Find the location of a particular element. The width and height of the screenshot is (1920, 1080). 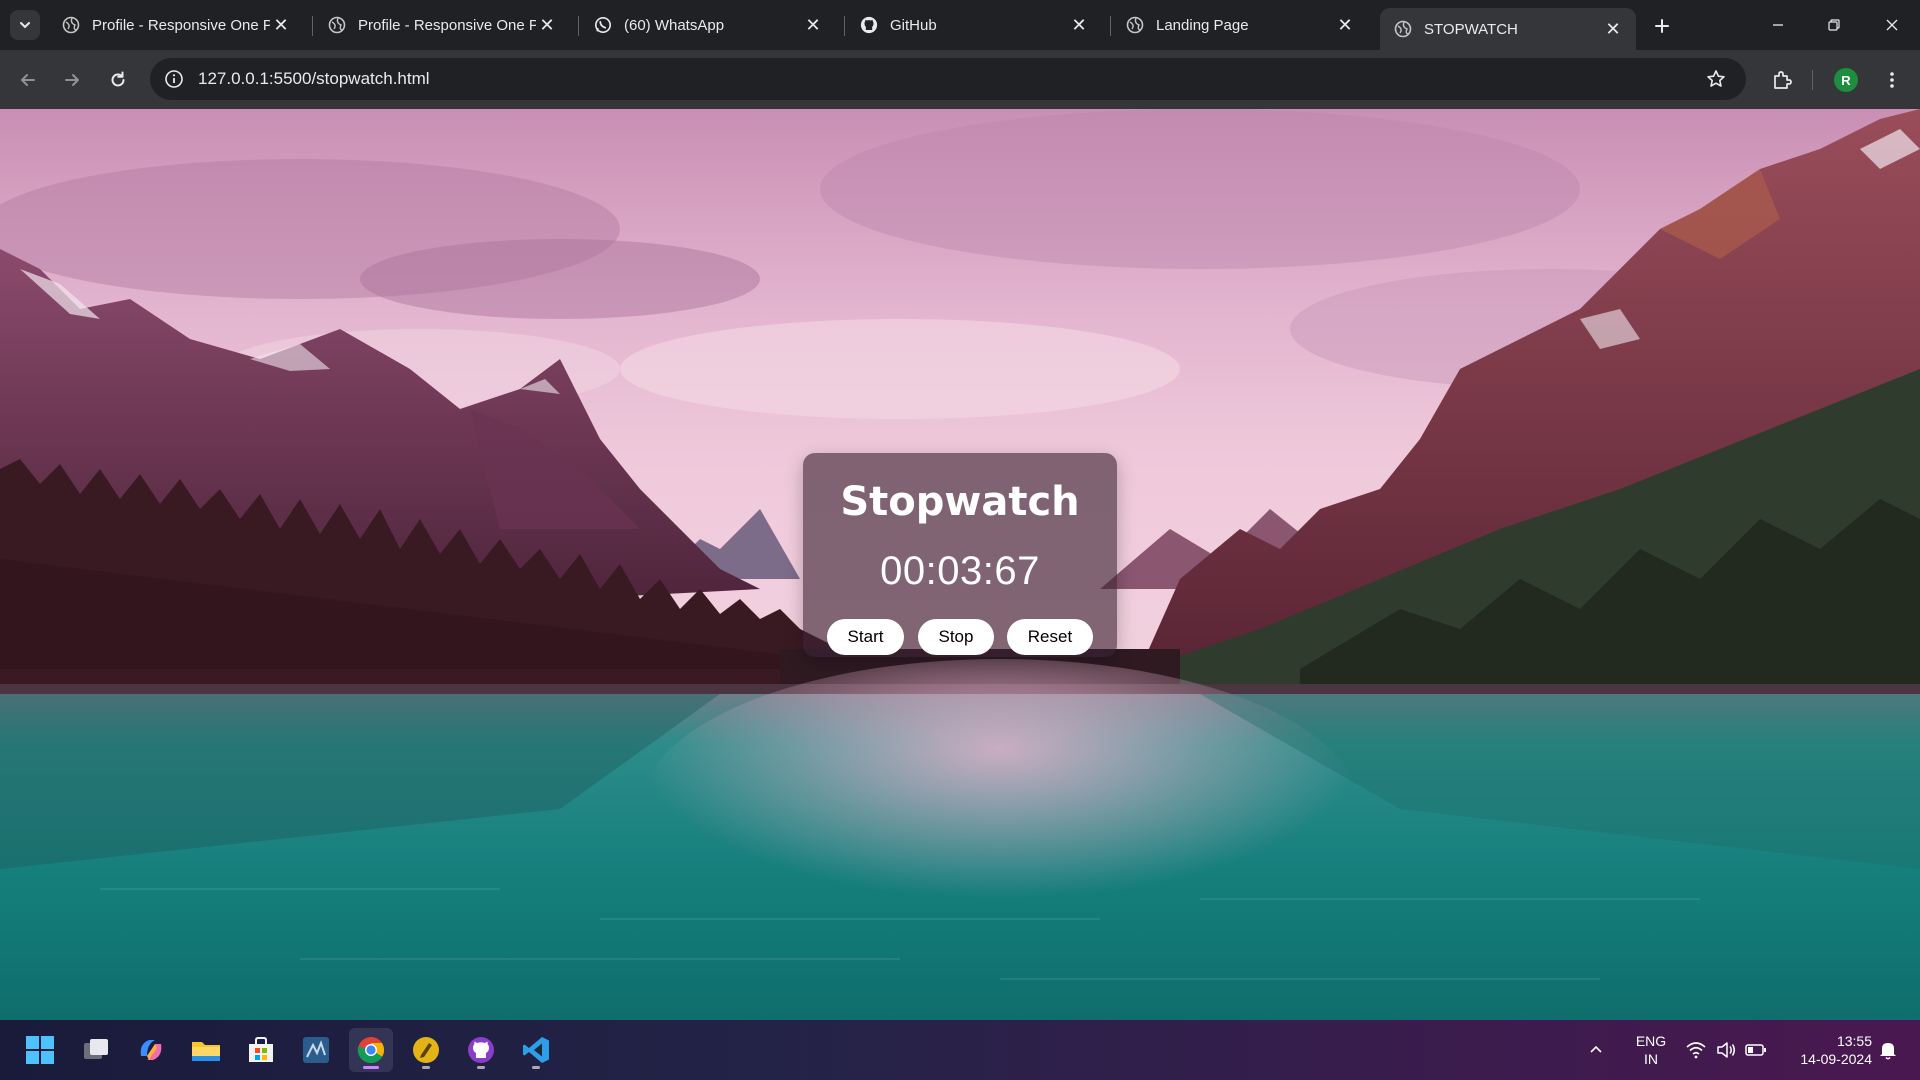

github-icon is located at coordinates (869, 25).